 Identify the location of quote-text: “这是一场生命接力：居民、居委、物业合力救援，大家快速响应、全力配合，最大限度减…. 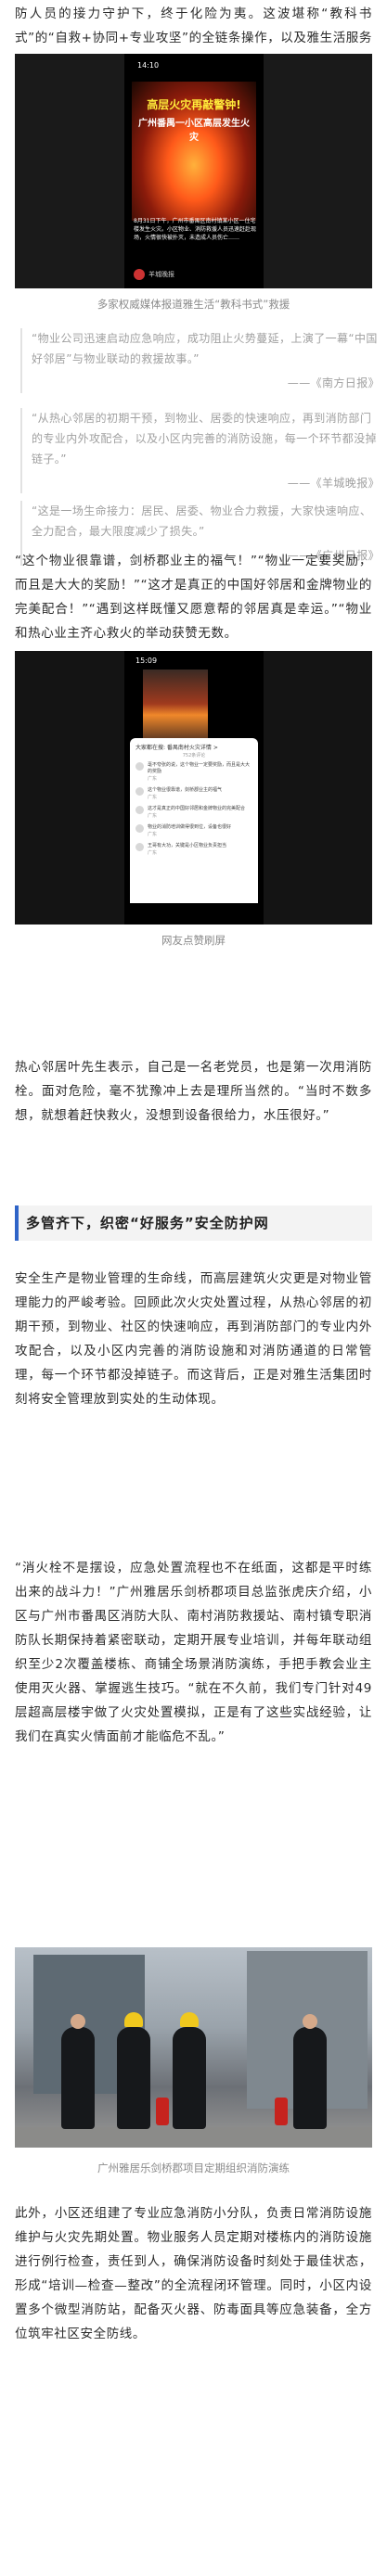
(202, 521).